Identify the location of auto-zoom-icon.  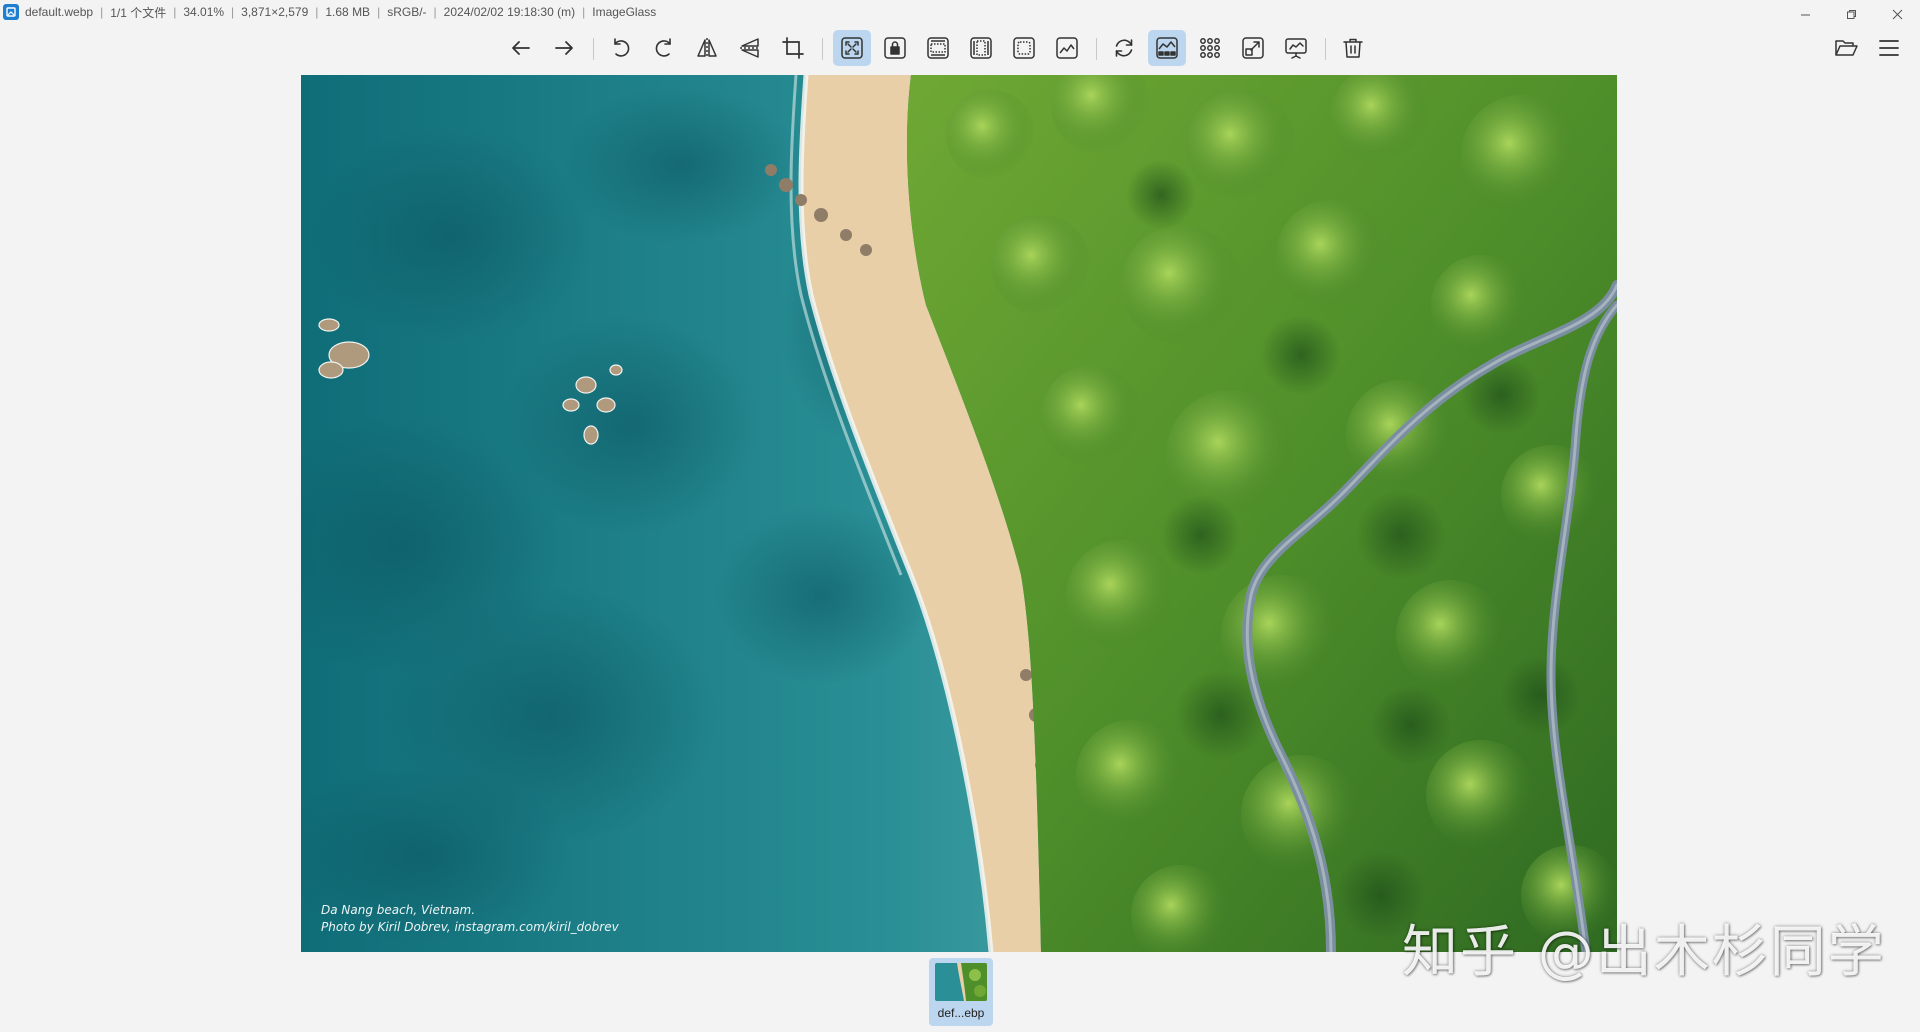
(852, 48).